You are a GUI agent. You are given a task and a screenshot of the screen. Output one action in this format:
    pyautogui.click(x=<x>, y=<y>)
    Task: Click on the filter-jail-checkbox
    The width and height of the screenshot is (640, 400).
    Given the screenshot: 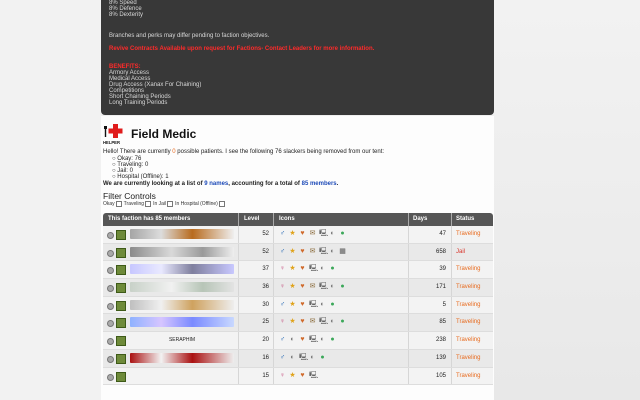 What is the action you would take?
    pyautogui.click(x=170, y=204)
    